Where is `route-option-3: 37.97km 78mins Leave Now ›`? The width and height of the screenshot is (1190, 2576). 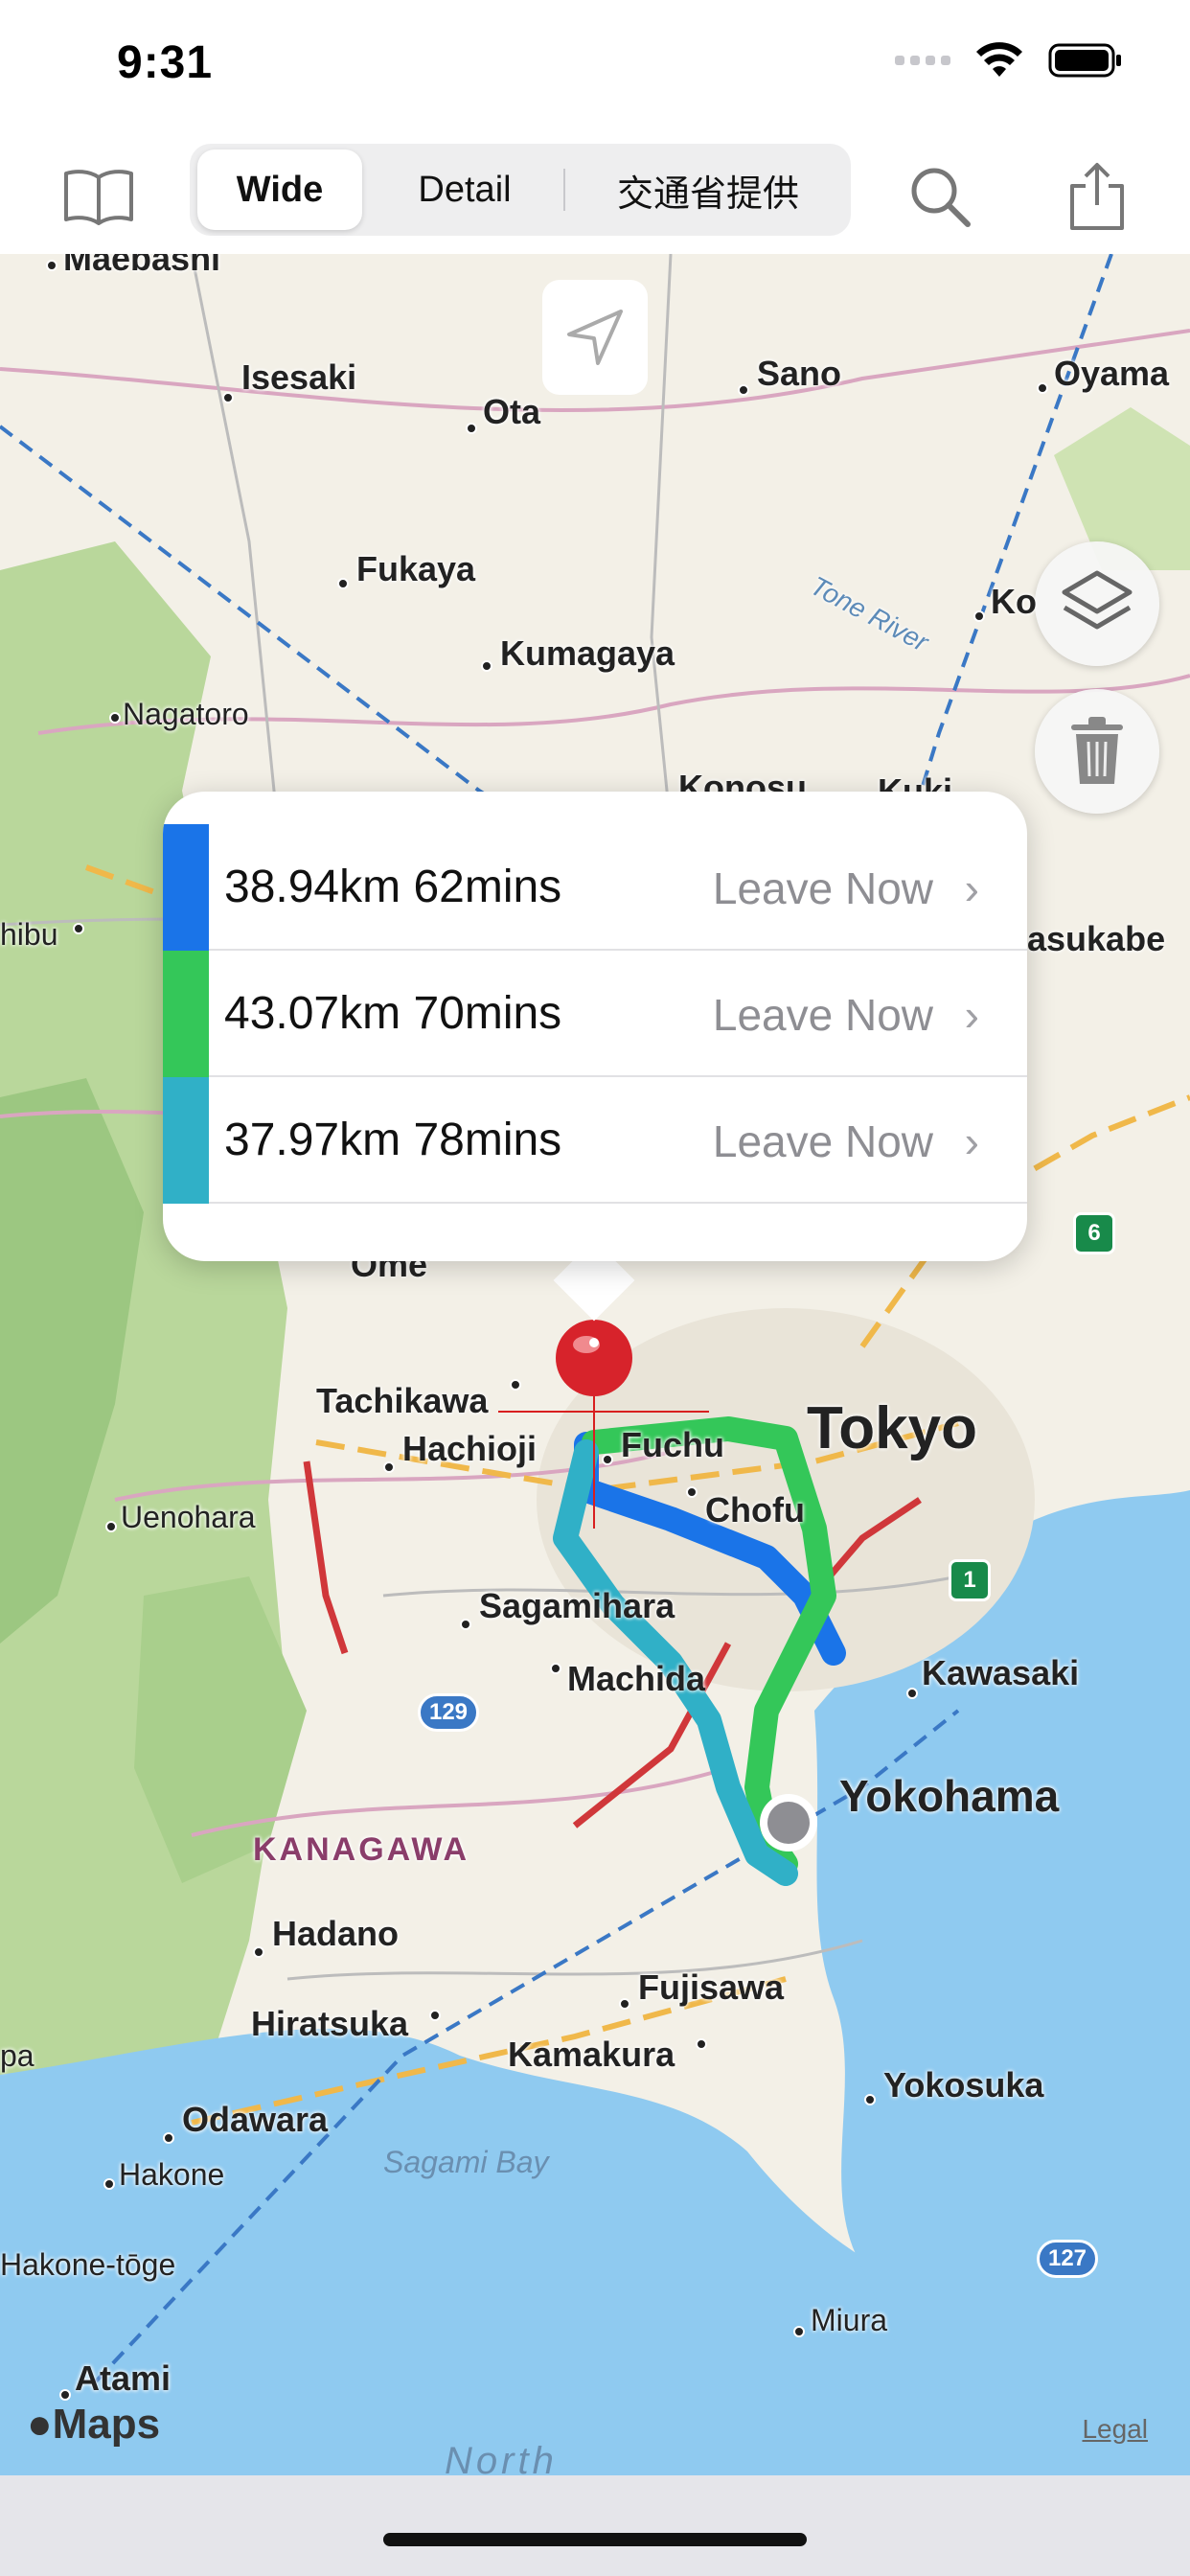
route-option-3: 37.97km 78mins Leave Now › is located at coordinates (595, 1140).